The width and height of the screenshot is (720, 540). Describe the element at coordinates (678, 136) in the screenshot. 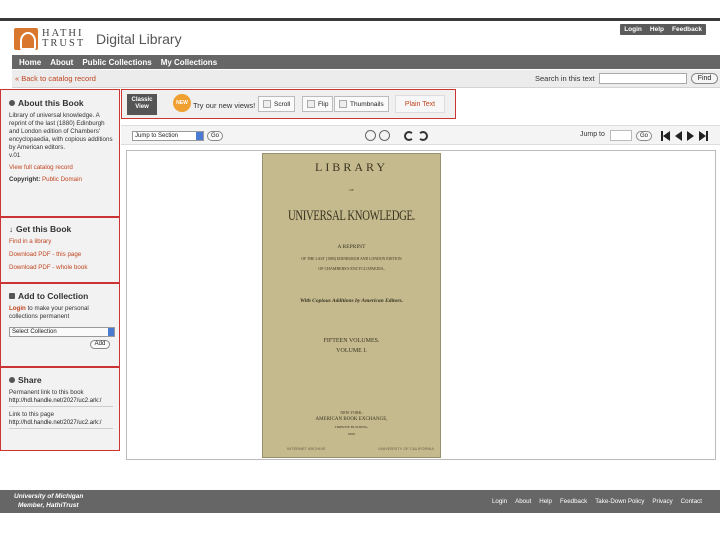

I see `previous-page-icon` at that location.